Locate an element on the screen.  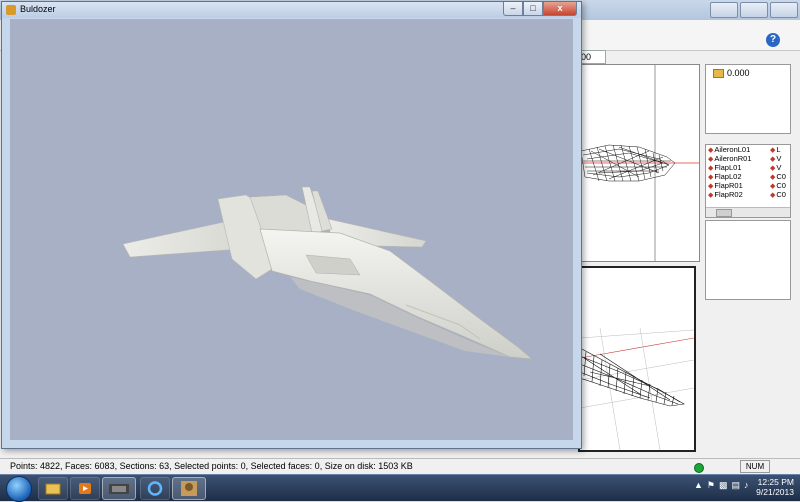
buldozer-icon is located at coordinates (119, 489).